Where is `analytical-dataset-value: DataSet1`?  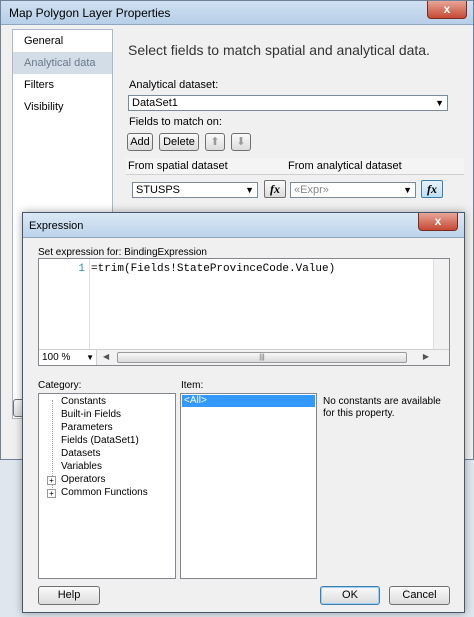 analytical-dataset-value: DataSet1 is located at coordinates (155, 103).